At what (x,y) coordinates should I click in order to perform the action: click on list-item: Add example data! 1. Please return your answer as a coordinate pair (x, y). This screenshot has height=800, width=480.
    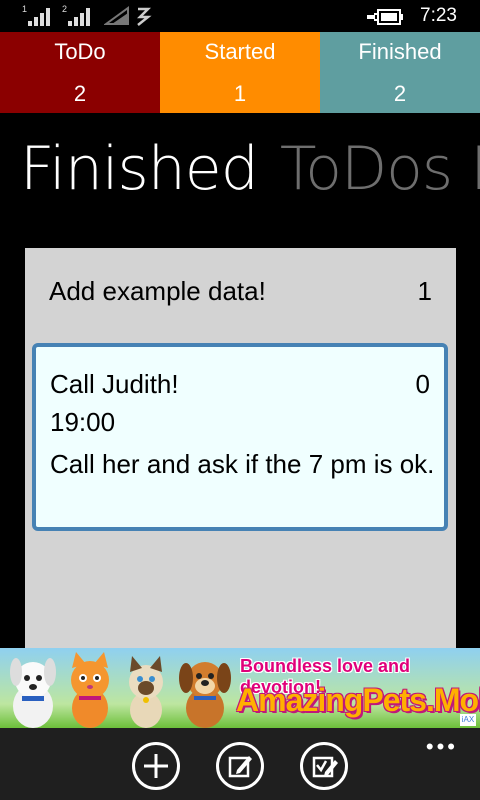
    Looking at the image, I should click on (240, 296).